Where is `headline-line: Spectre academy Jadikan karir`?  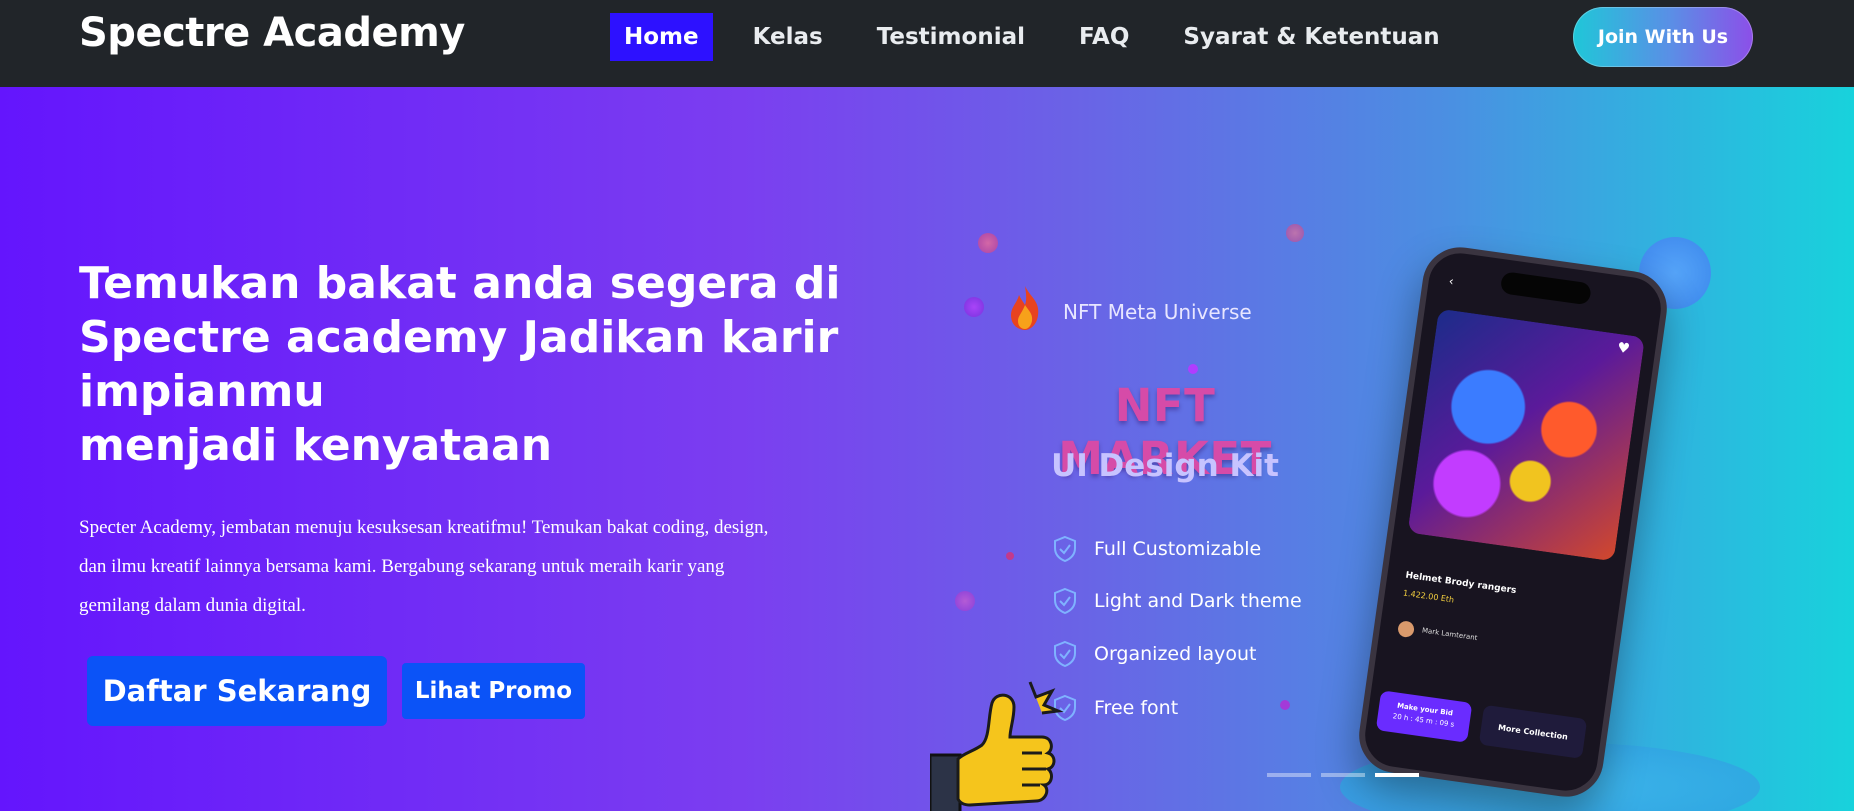 headline-line: Spectre academy Jadikan karir is located at coordinates (459, 337).